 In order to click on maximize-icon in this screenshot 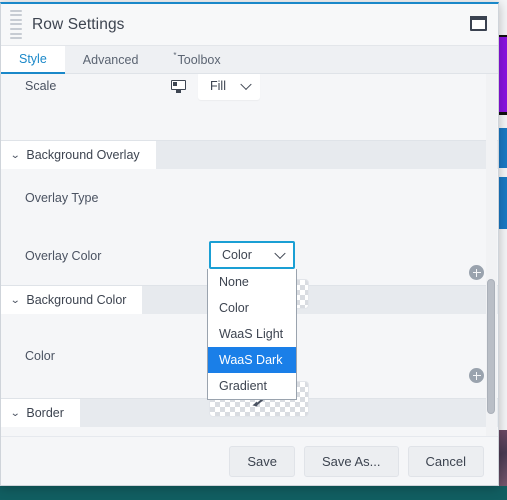, I will do `click(478, 23)`.